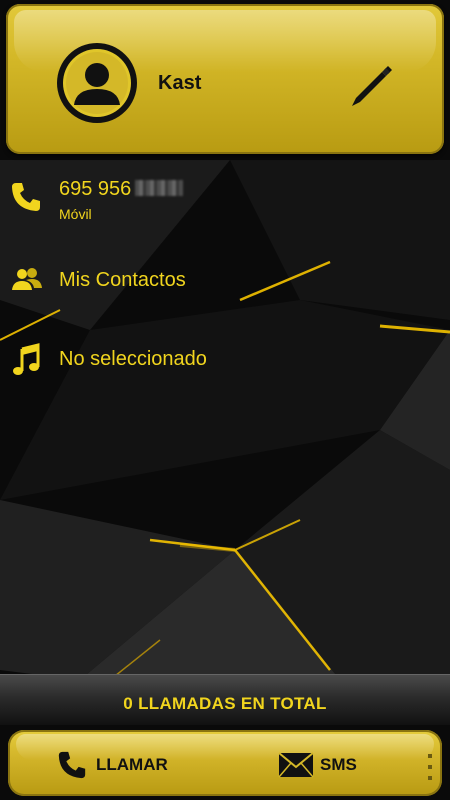 The width and height of the screenshot is (450, 800). Describe the element at coordinates (225, 360) in the screenshot. I see `ringtone-row: No seleccionado` at that location.